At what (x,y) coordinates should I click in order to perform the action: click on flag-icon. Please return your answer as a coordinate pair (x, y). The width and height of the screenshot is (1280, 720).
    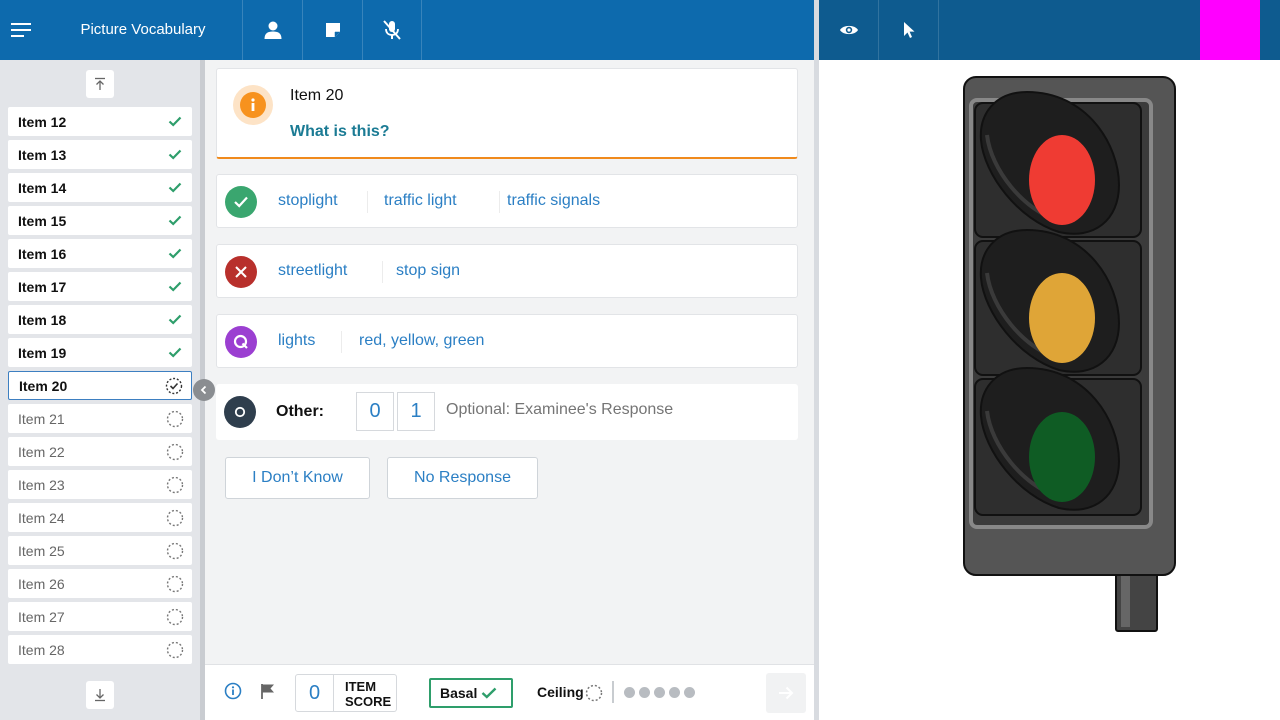
    Looking at the image, I should click on (267, 691).